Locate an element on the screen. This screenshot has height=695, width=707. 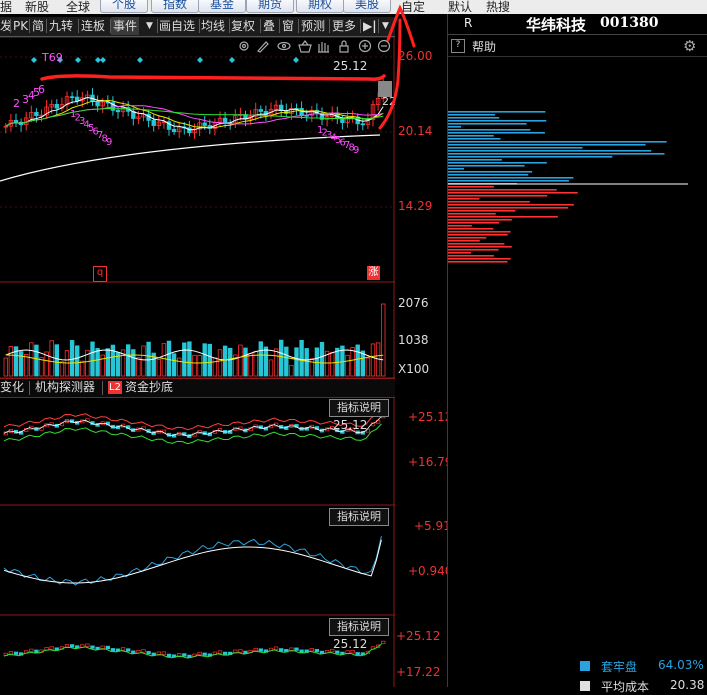
help-icon: ? is located at coordinates (458, 46).